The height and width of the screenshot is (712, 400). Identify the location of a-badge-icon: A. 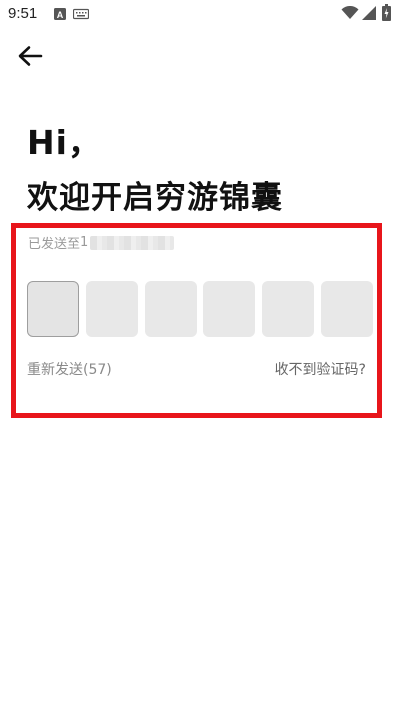
(60, 16).